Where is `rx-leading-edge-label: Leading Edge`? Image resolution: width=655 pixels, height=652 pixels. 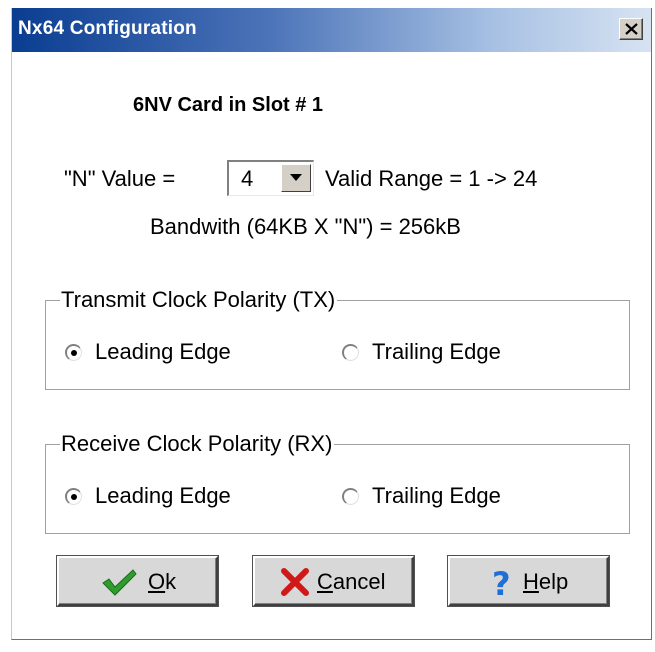
rx-leading-edge-label: Leading Edge is located at coordinates (163, 495).